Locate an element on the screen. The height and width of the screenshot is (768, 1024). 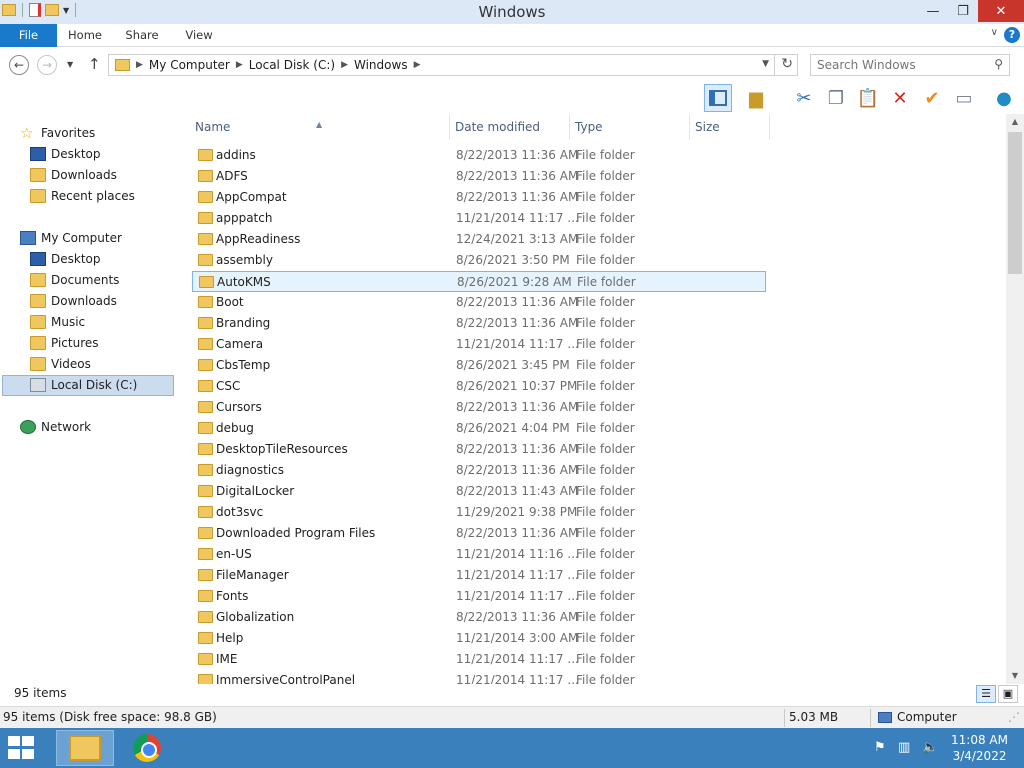
nav-pc-music: Music is located at coordinates (57, 322).